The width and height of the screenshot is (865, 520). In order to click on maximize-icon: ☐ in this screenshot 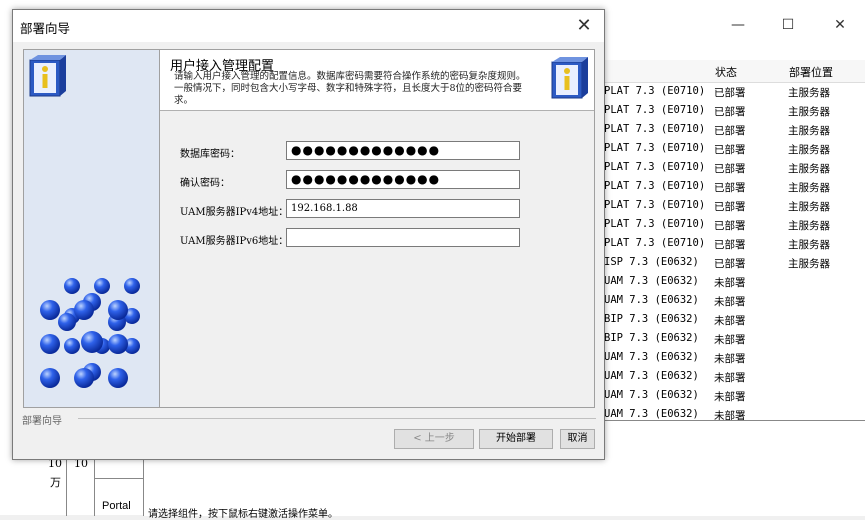, I will do `click(788, 25)`.